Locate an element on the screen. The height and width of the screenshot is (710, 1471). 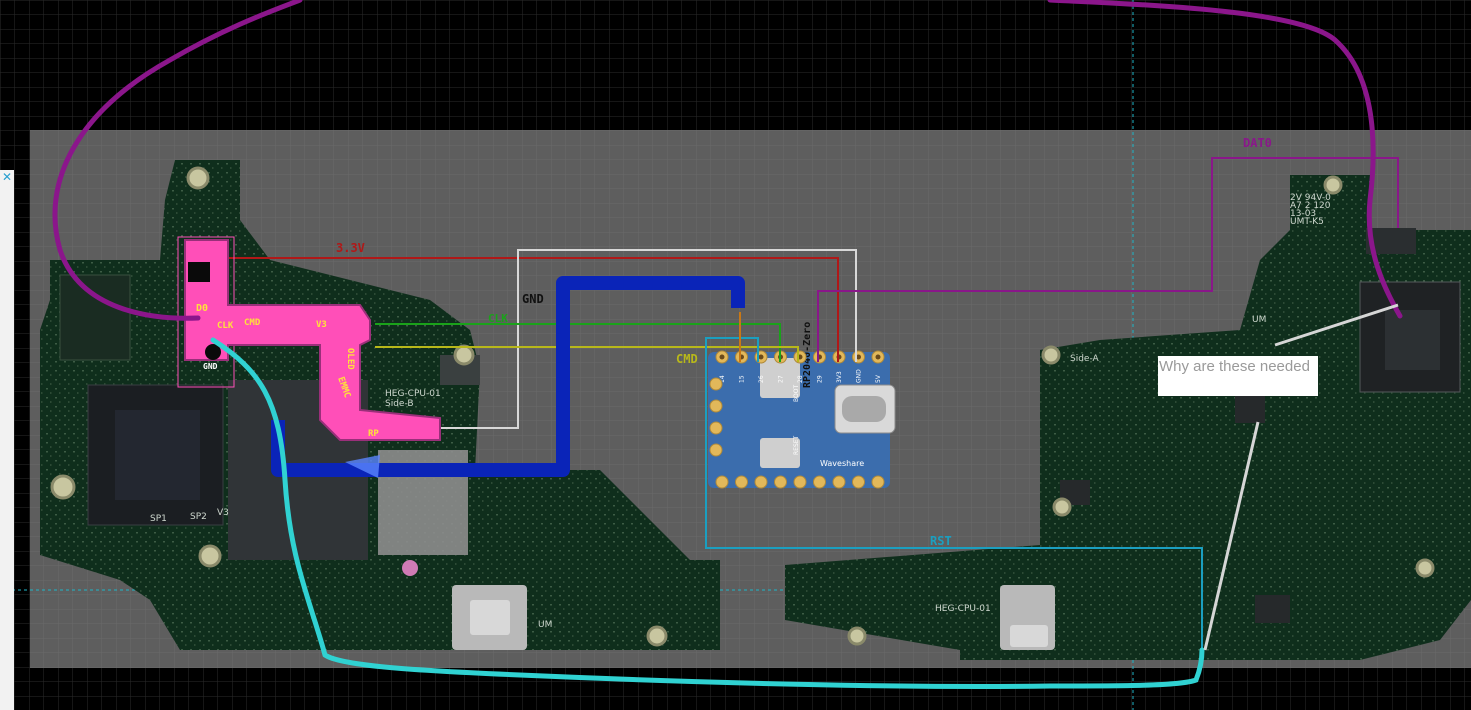
label-dat0: DAT0 is located at coordinates (1257, 143).